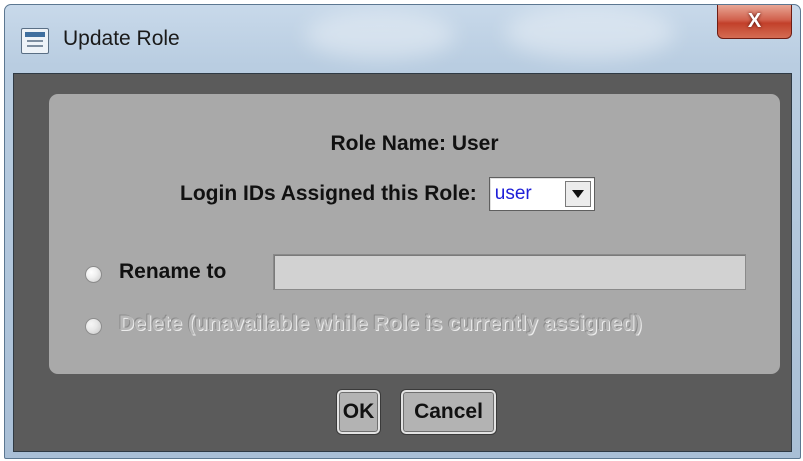  I want to click on login-ids-label: Login IDs Assigned this Role:, so click(328, 193).